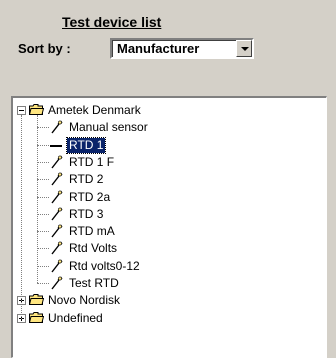 This screenshot has height=358, width=336. Describe the element at coordinates (93, 248) in the screenshot. I see `tree-device-label: Rtd Volts` at that location.